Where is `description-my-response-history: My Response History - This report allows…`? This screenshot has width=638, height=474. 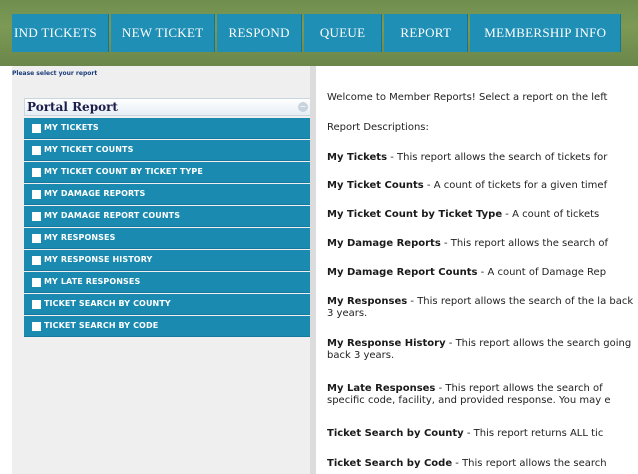 description-my-response-history: My Response History - This report allows… is located at coordinates (482, 350).